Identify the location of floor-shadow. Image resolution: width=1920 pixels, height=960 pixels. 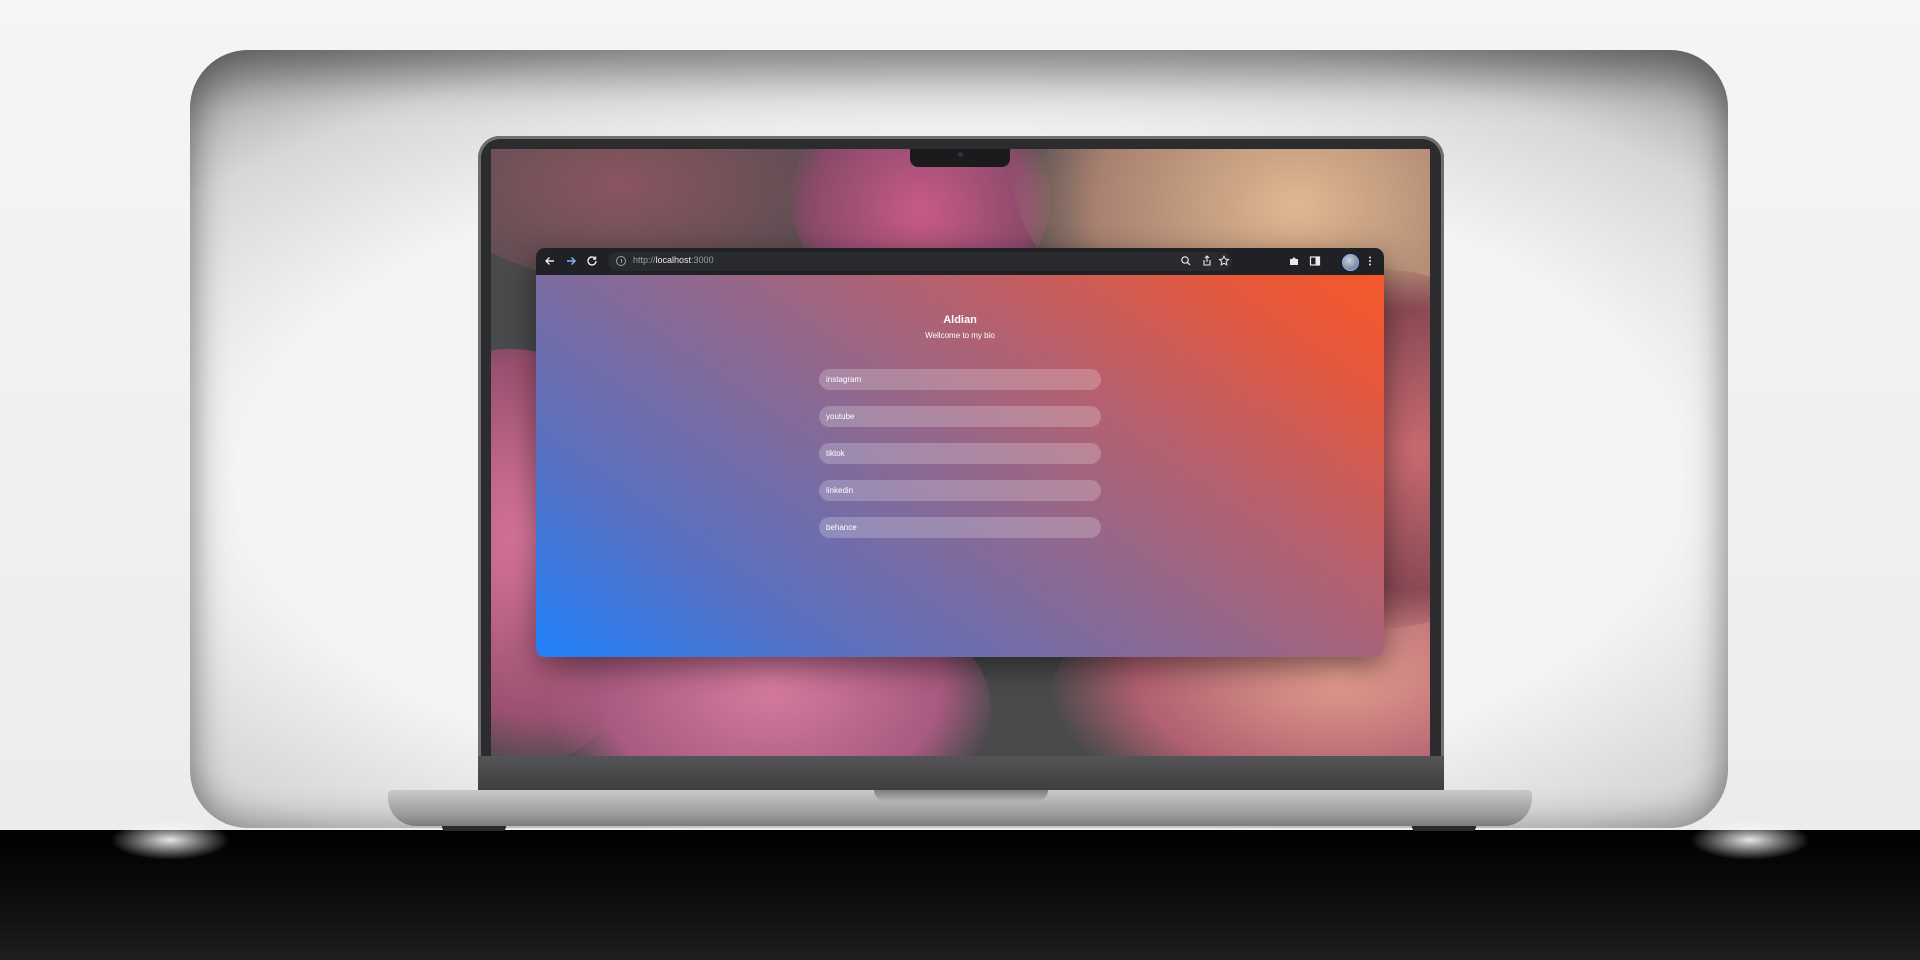
(960, 895).